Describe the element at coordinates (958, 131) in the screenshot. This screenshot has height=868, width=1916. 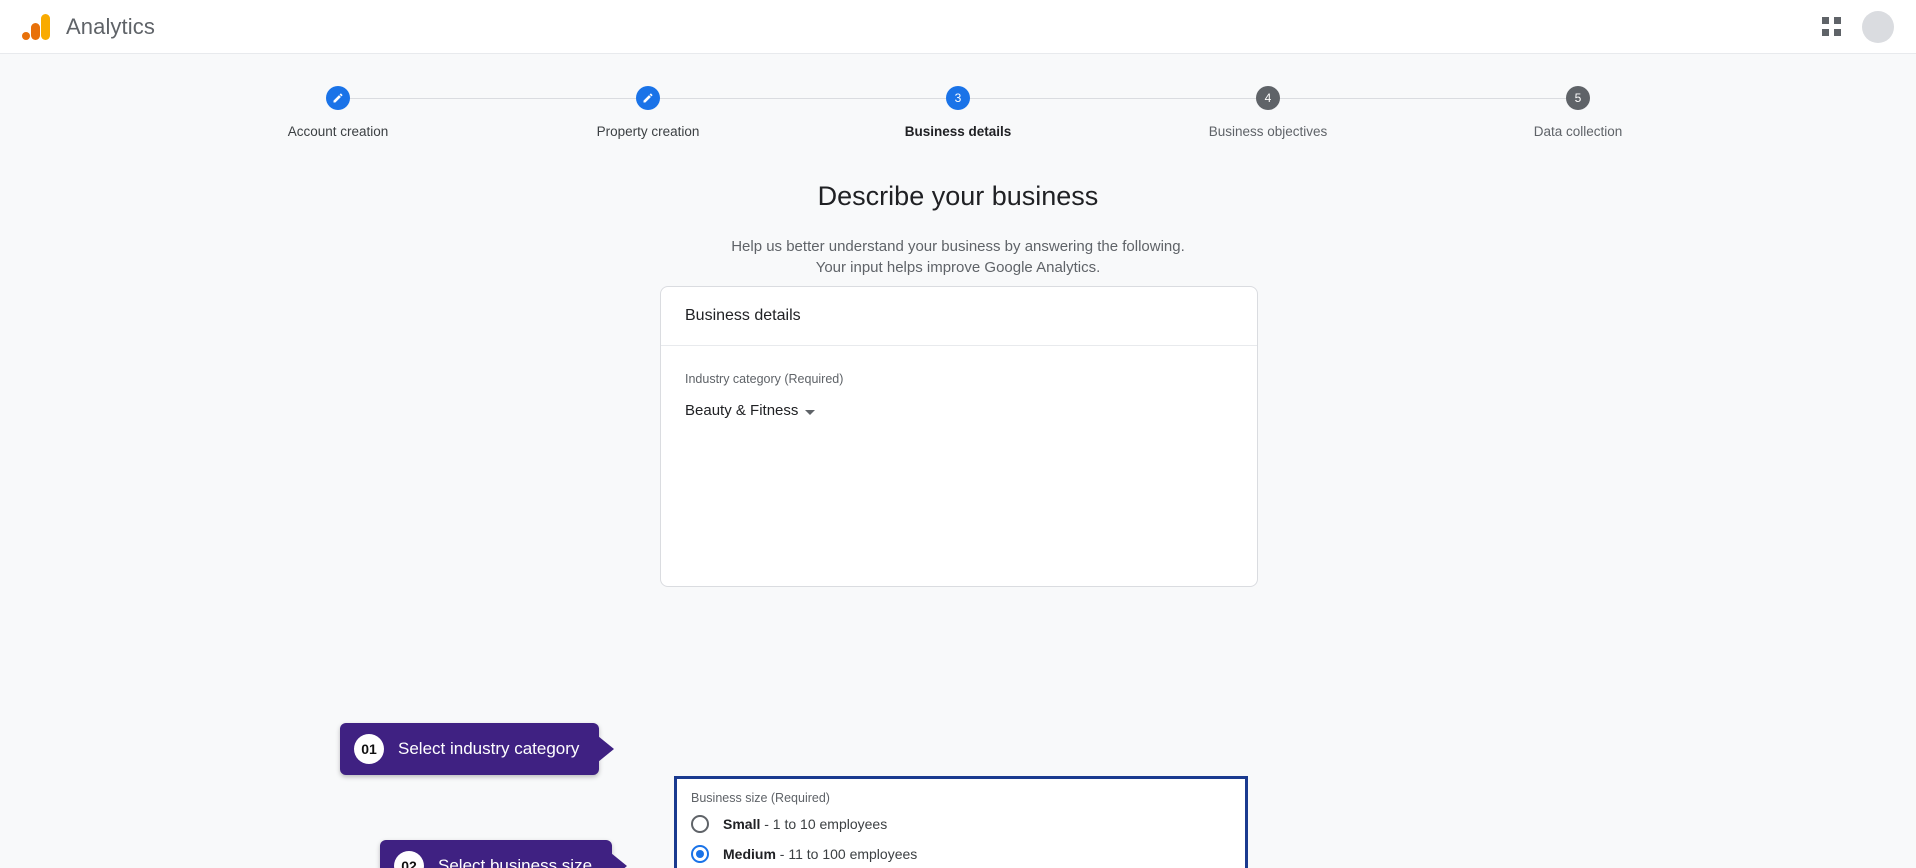
I see `step-label: Business details` at that location.